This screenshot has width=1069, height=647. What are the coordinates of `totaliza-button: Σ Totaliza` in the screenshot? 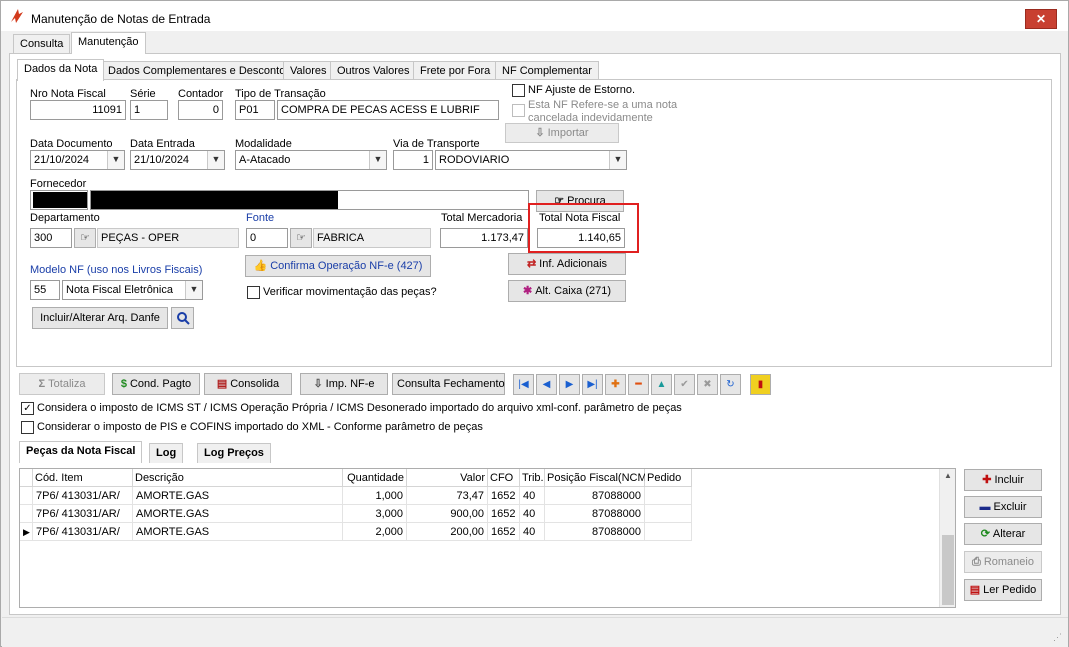 It's located at (62, 384).